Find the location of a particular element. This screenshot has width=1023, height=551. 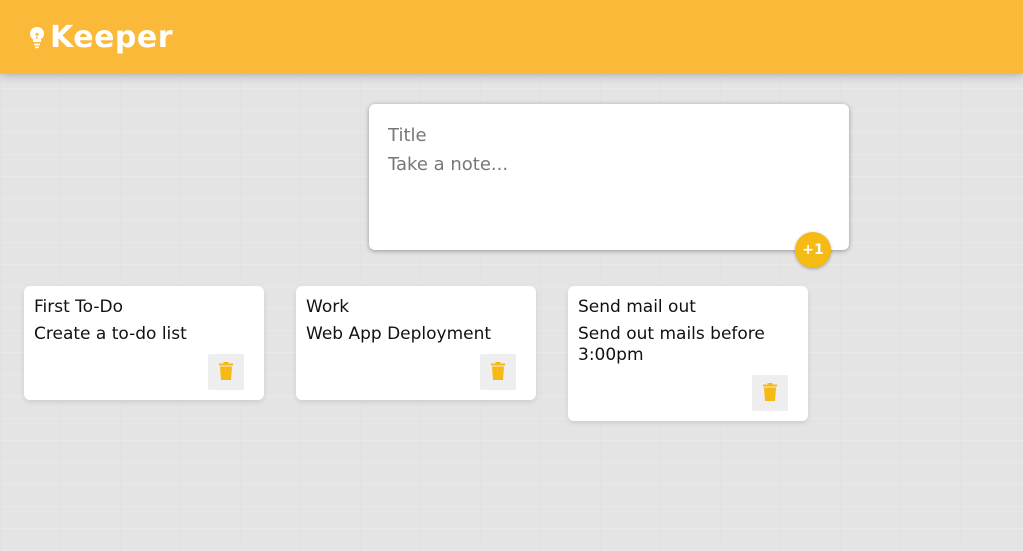

note-content: Create a to-do list is located at coordinates (110, 334).